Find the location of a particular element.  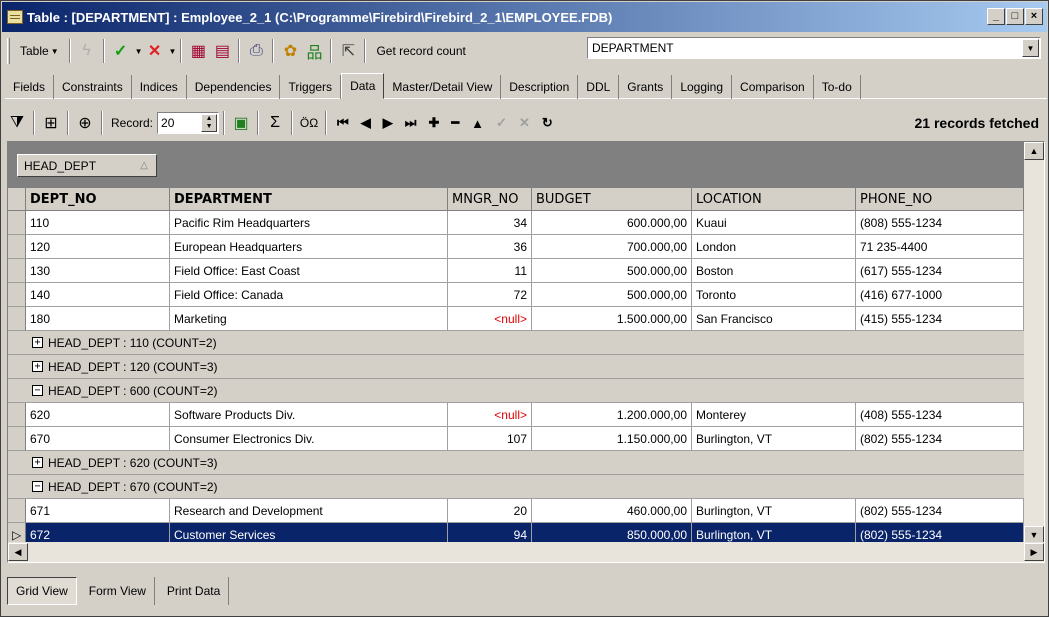

filter-icon: ⧩ is located at coordinates (17, 123).